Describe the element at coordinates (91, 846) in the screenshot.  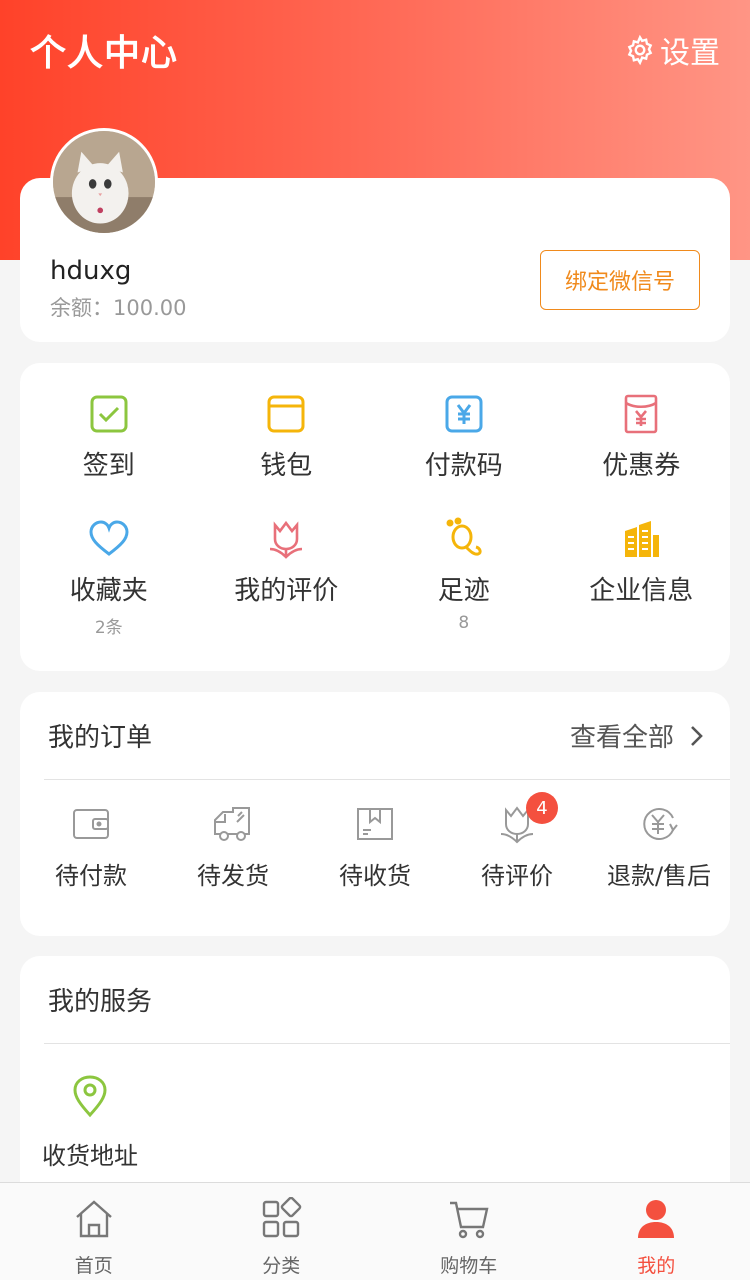
I see `order-pending-payment: 待付款` at that location.